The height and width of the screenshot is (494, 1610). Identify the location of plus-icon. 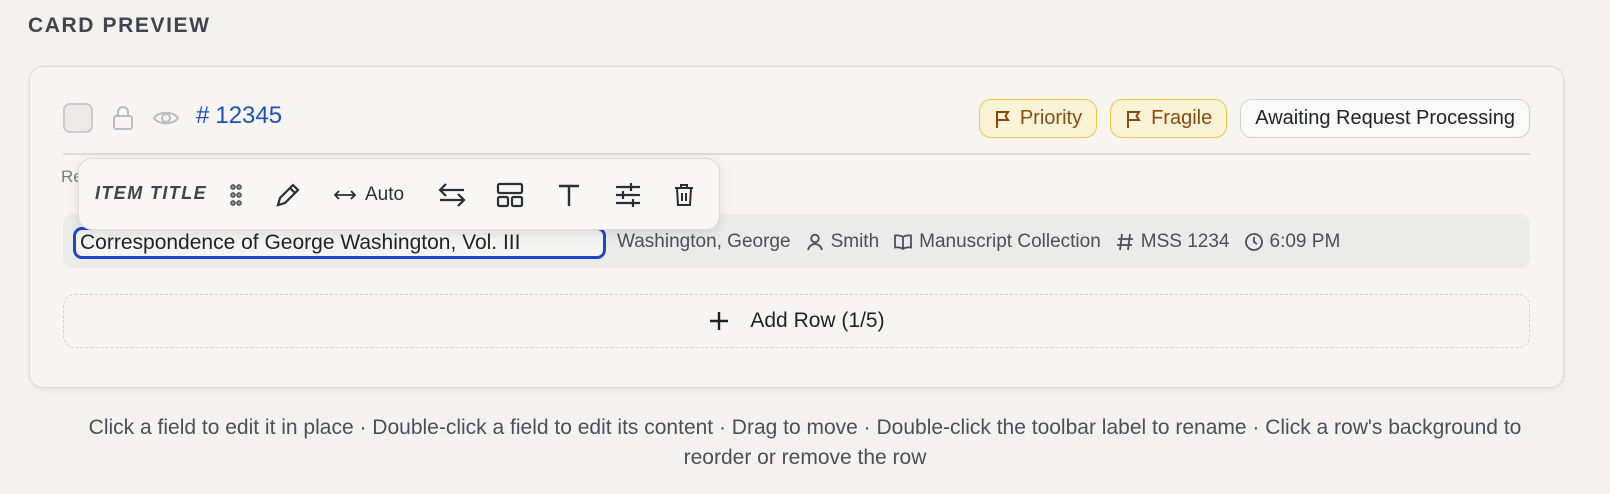
(719, 321).